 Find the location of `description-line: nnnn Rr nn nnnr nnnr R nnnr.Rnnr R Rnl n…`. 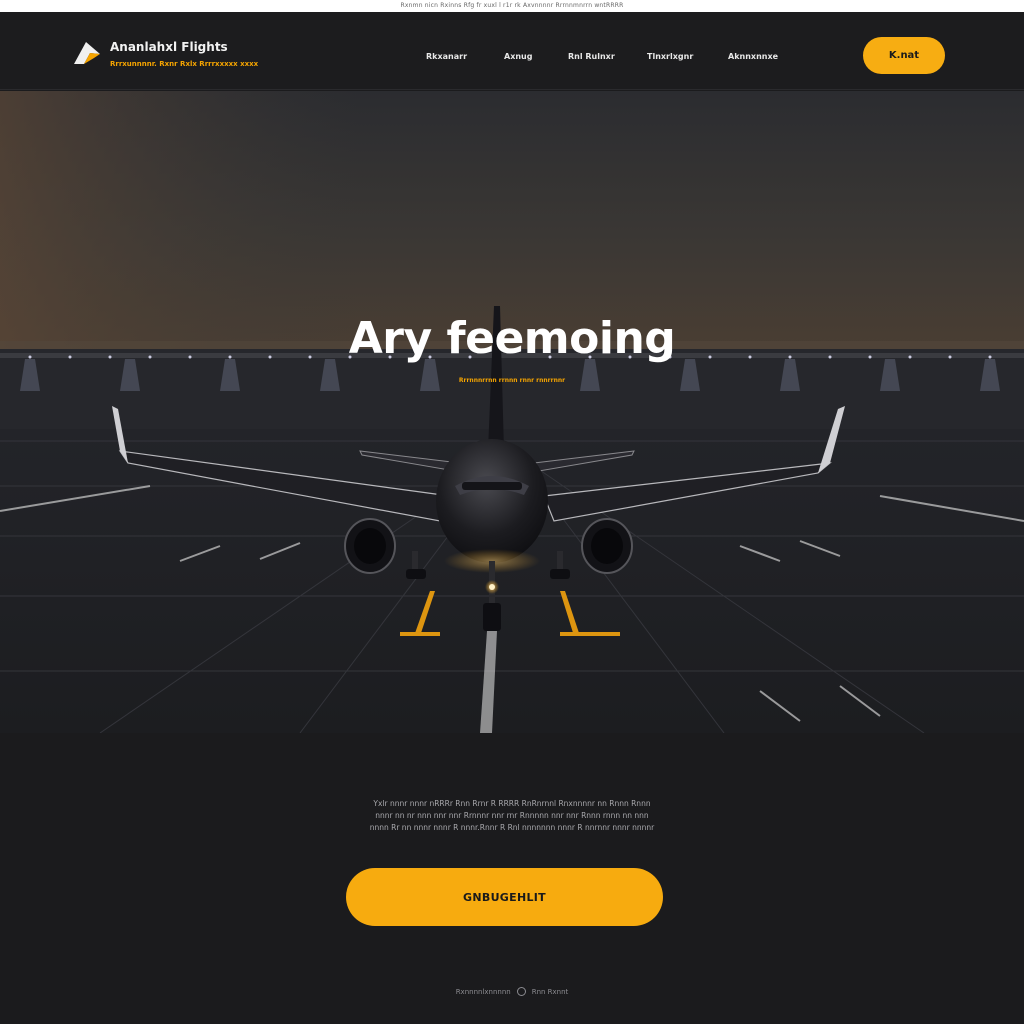

description-line: nnnn Rr nn nnnr nnnr R nnnr.Rnnr R Rnl n… is located at coordinates (512, 827).